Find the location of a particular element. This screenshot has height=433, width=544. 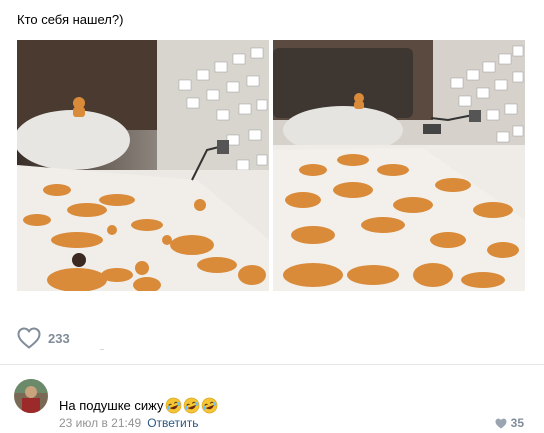

comment-message: На подушке сижу is located at coordinates (111, 405).